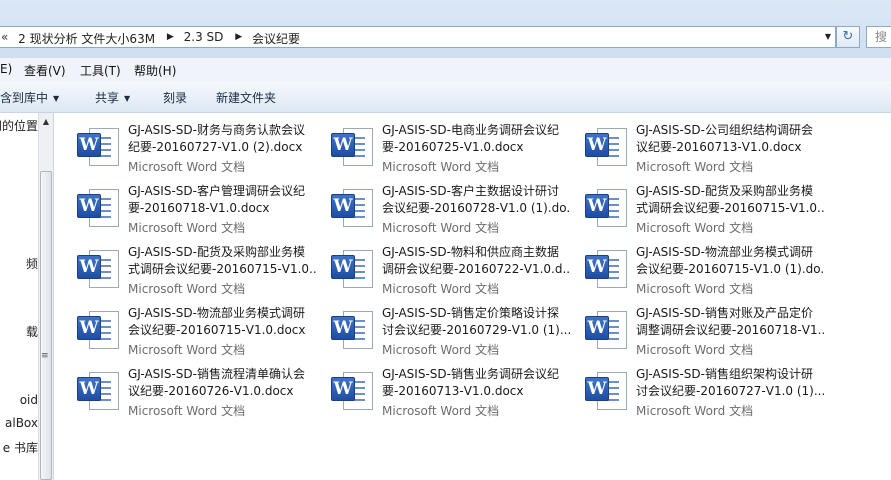  I want to click on nav-item-videos: 频, so click(32, 263).